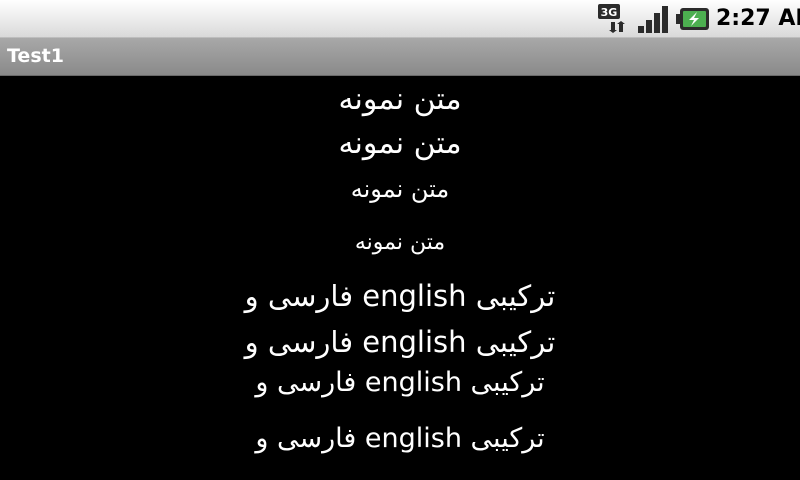 The height and width of the screenshot is (480, 800). I want to click on signal-strength-icon, so click(653, 19).